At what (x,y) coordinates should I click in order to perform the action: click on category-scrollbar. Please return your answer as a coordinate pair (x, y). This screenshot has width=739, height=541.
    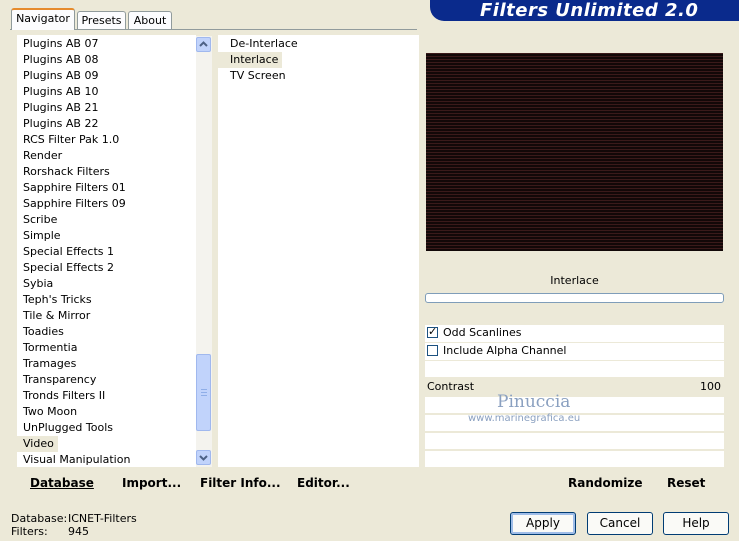
    Looking at the image, I should click on (204, 251).